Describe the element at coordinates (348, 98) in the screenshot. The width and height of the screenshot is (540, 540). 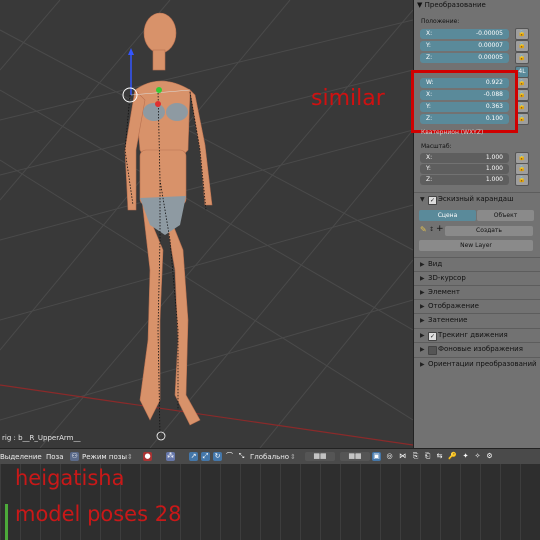
I see `annotation-label: similar` at that location.